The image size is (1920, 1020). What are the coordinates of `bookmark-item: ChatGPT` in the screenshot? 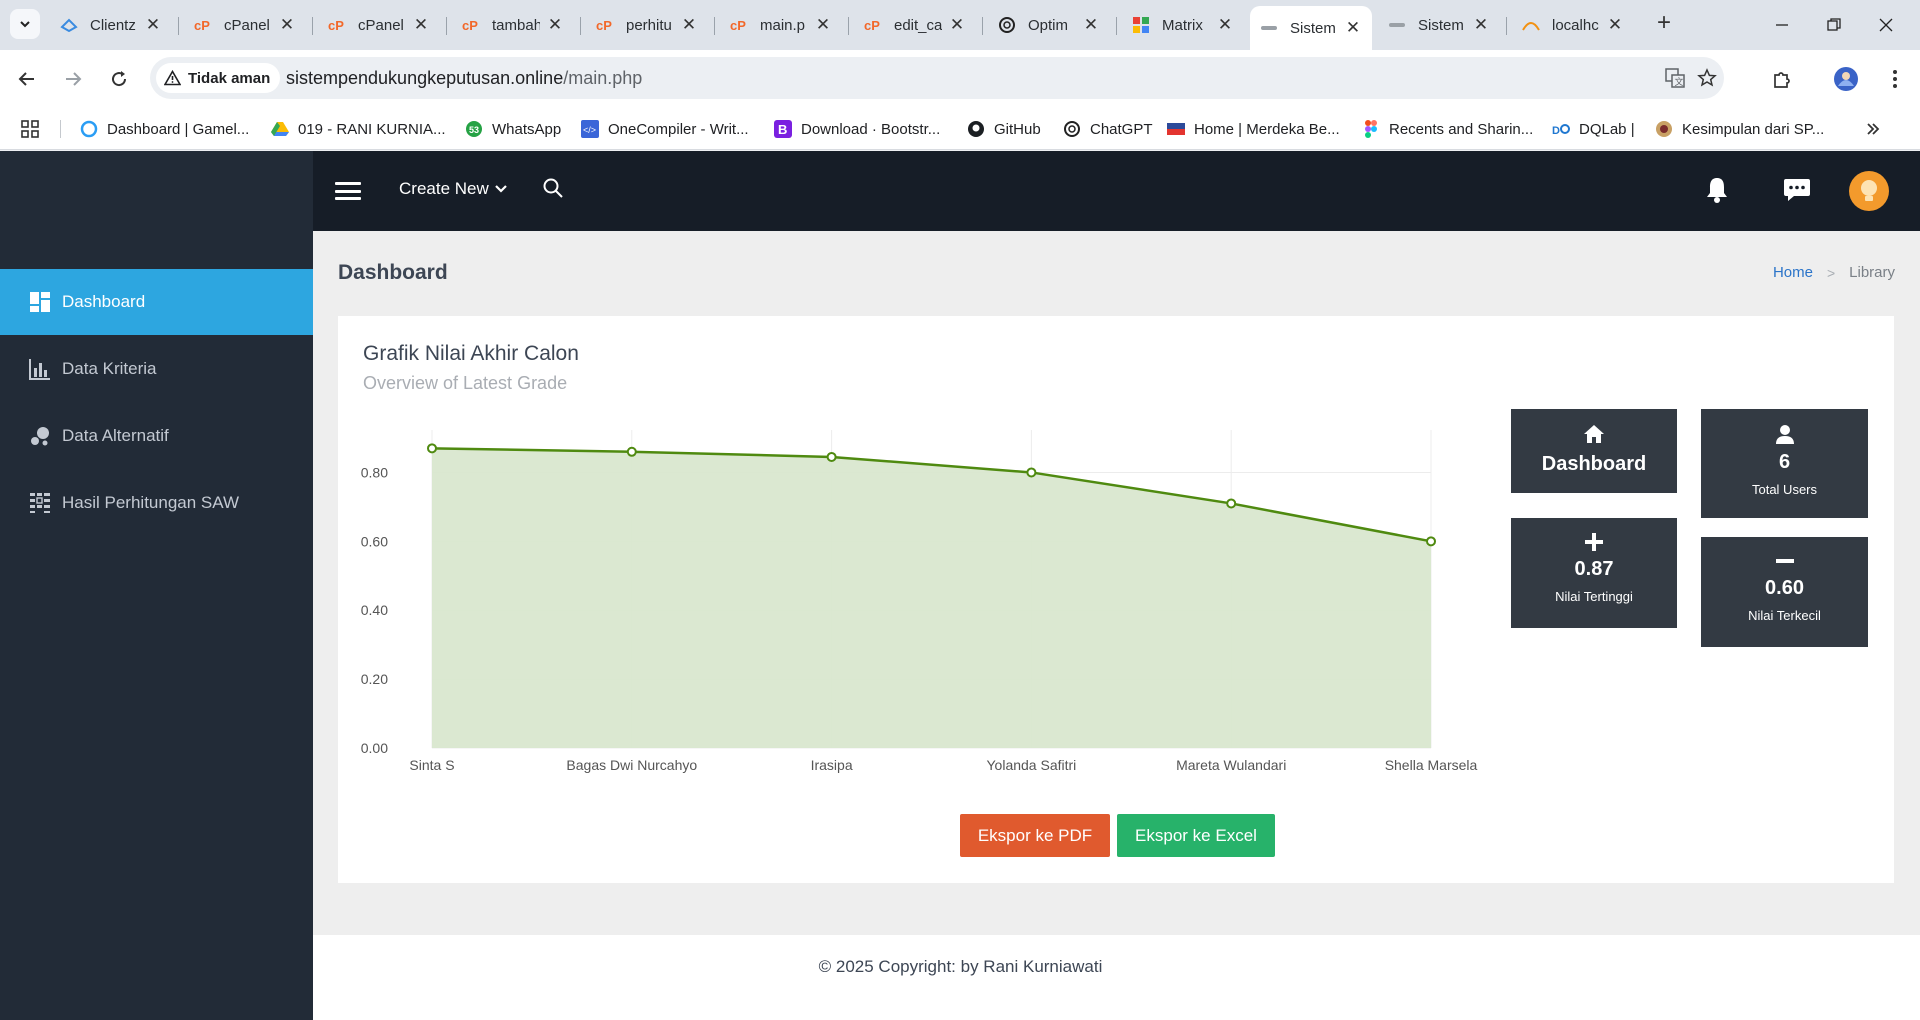 It's located at (1108, 129).